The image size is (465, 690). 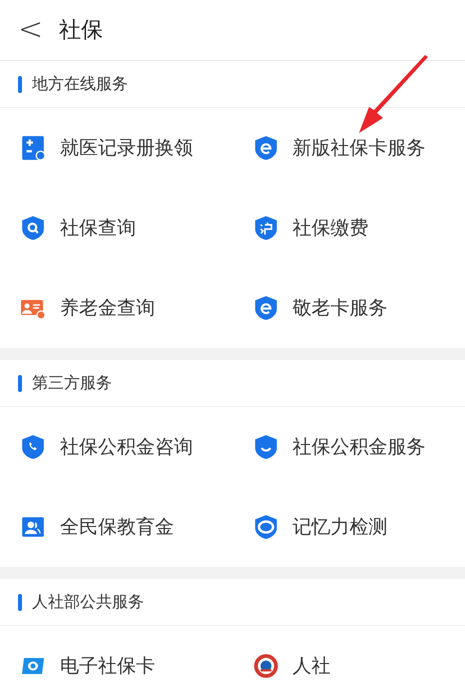 I want to click on service-item: 记忆力检测, so click(x=348, y=527).